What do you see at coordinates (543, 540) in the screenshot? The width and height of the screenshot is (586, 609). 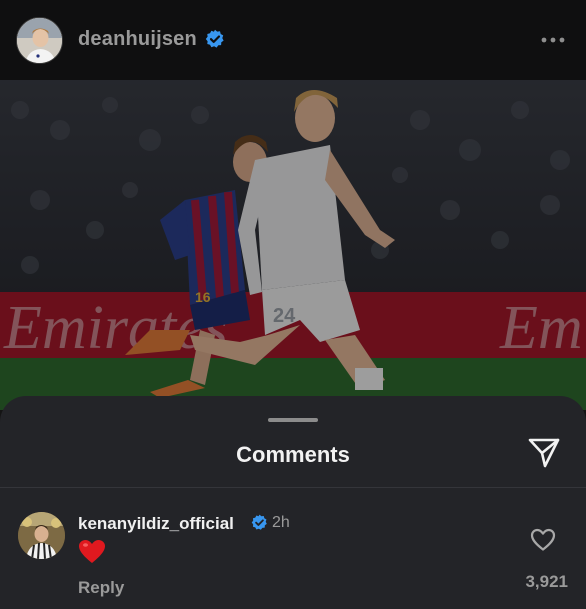 I see `heart-outline-icon` at bounding box center [543, 540].